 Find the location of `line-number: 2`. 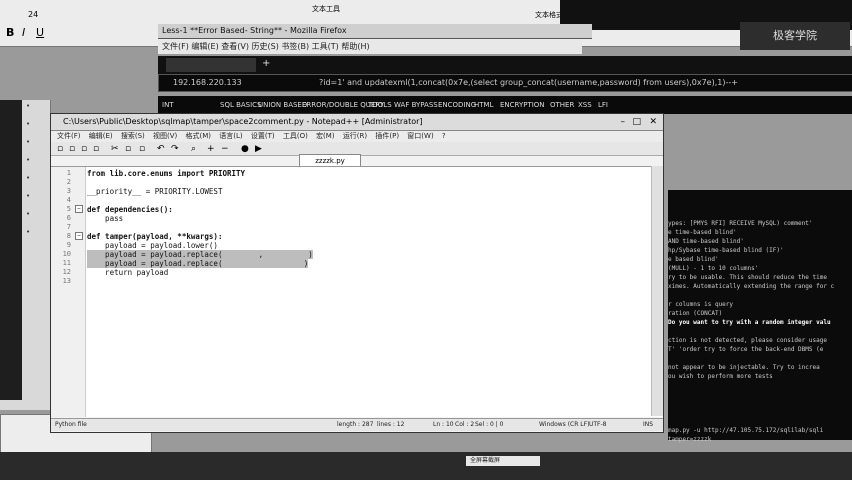

line-number: 2 is located at coordinates (68, 182).